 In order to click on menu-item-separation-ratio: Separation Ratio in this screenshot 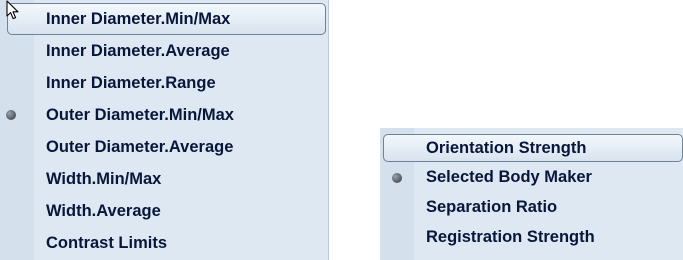, I will do `click(531, 207)`.